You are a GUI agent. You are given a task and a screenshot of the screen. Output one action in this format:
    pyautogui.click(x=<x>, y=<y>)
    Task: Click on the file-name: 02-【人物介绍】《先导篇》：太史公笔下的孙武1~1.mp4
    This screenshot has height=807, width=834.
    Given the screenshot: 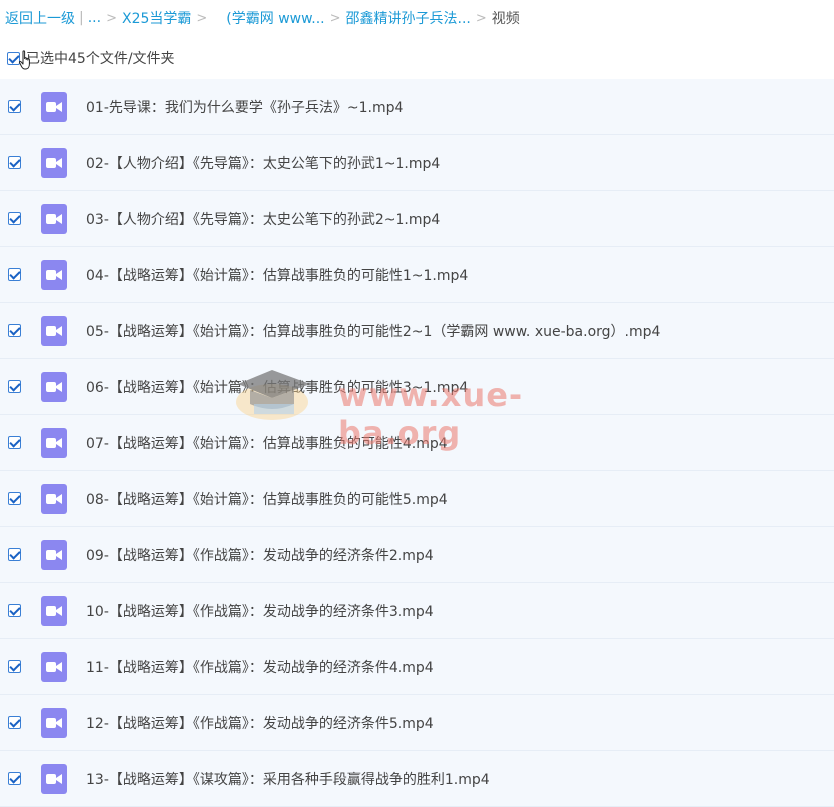 What is the action you would take?
    pyautogui.click(x=263, y=163)
    